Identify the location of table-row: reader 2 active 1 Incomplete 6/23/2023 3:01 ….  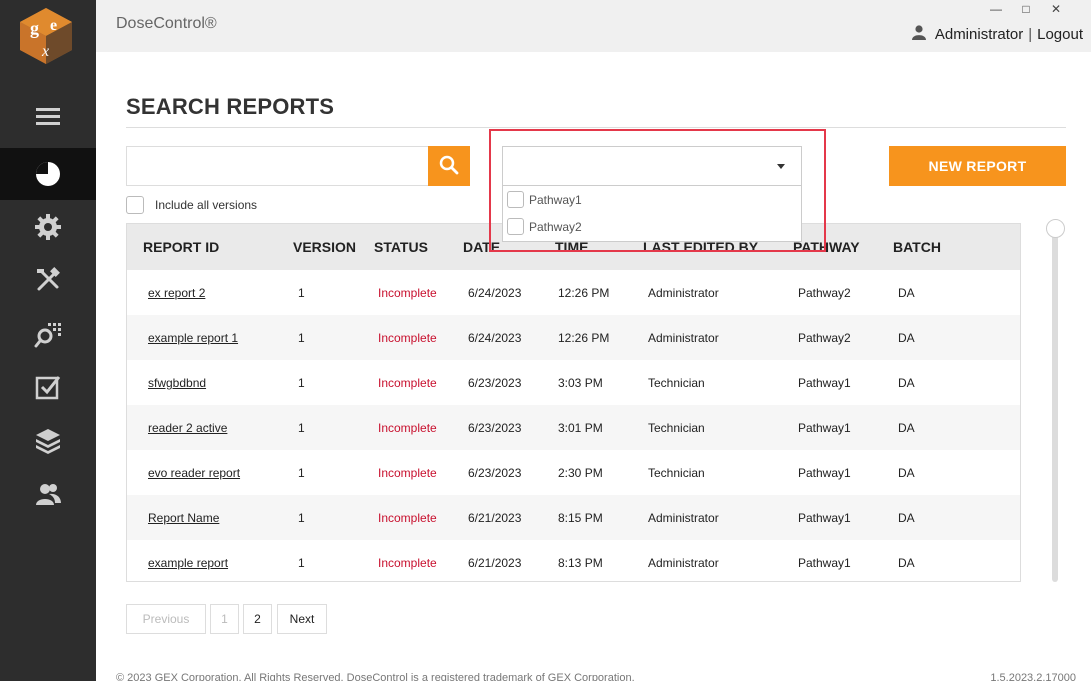
(573, 427).